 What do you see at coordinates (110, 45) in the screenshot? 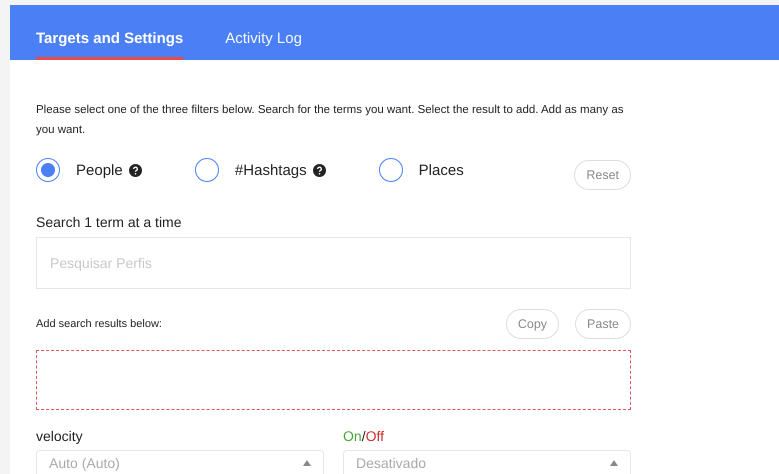
I see `tab: Targets and Settings` at bounding box center [110, 45].